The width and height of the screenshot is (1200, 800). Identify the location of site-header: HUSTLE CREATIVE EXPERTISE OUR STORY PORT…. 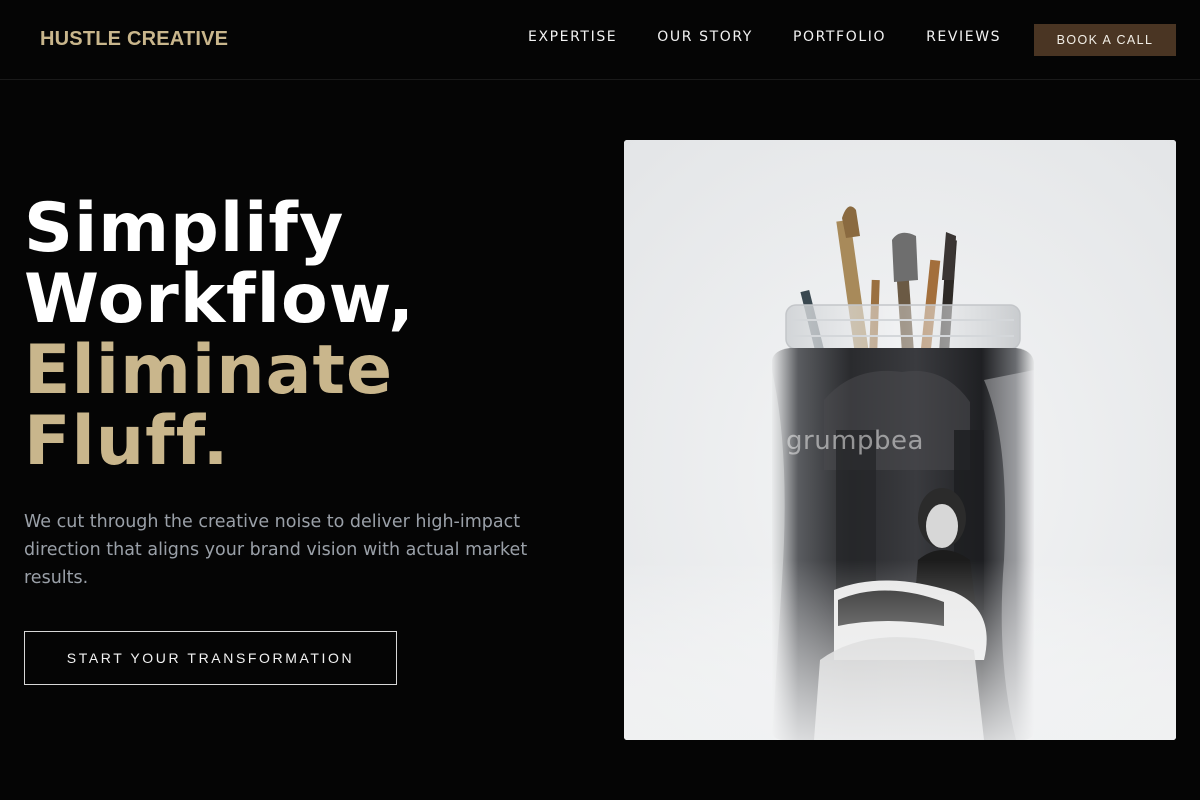
(600, 40).